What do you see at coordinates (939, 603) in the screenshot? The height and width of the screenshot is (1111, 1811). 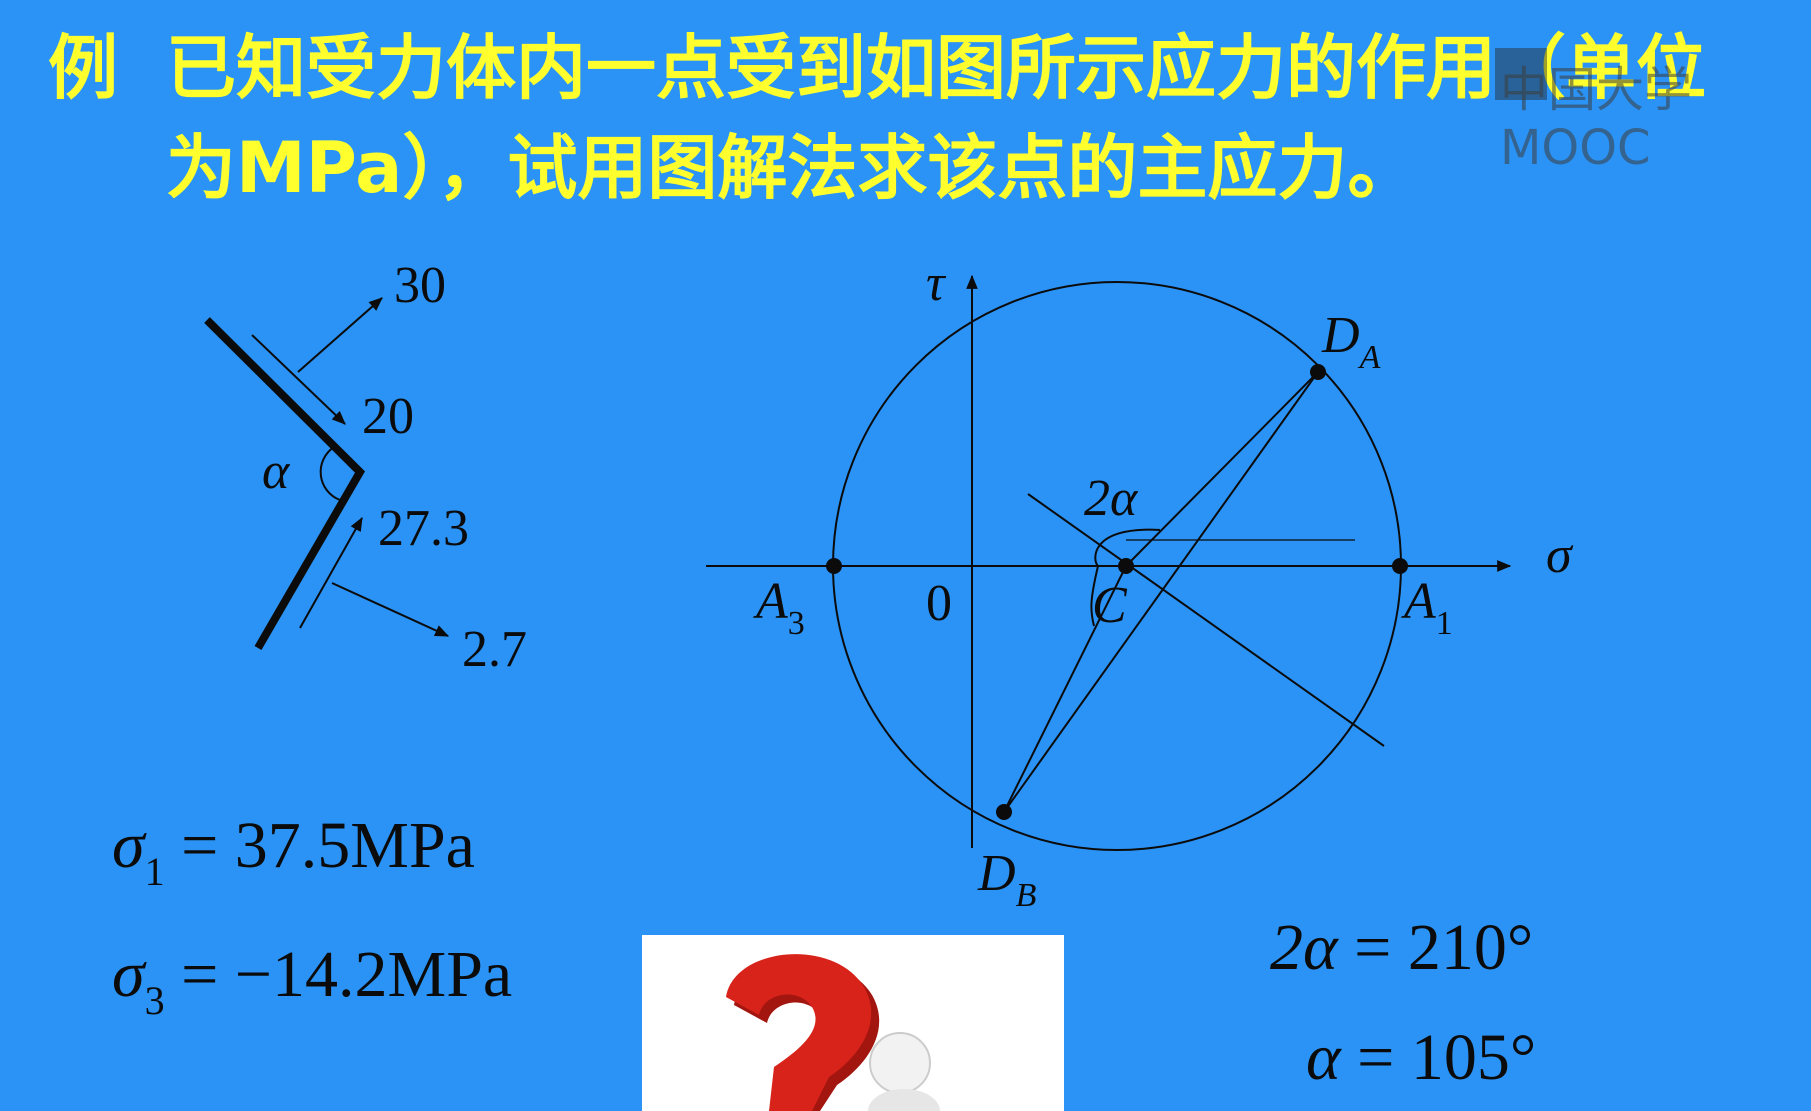 I see `origin-label: 0` at bounding box center [939, 603].